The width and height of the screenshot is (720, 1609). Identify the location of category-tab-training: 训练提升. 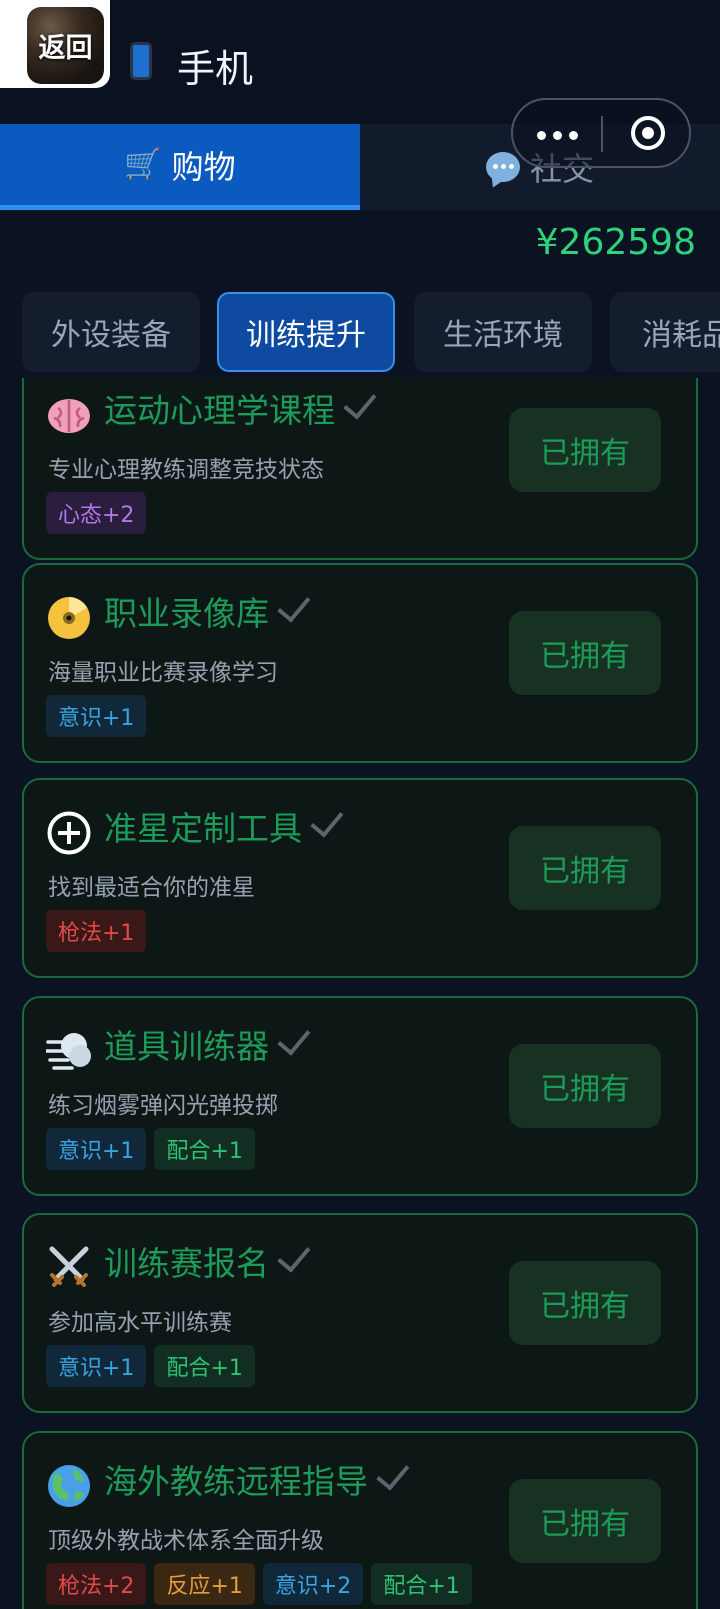
(306, 332).